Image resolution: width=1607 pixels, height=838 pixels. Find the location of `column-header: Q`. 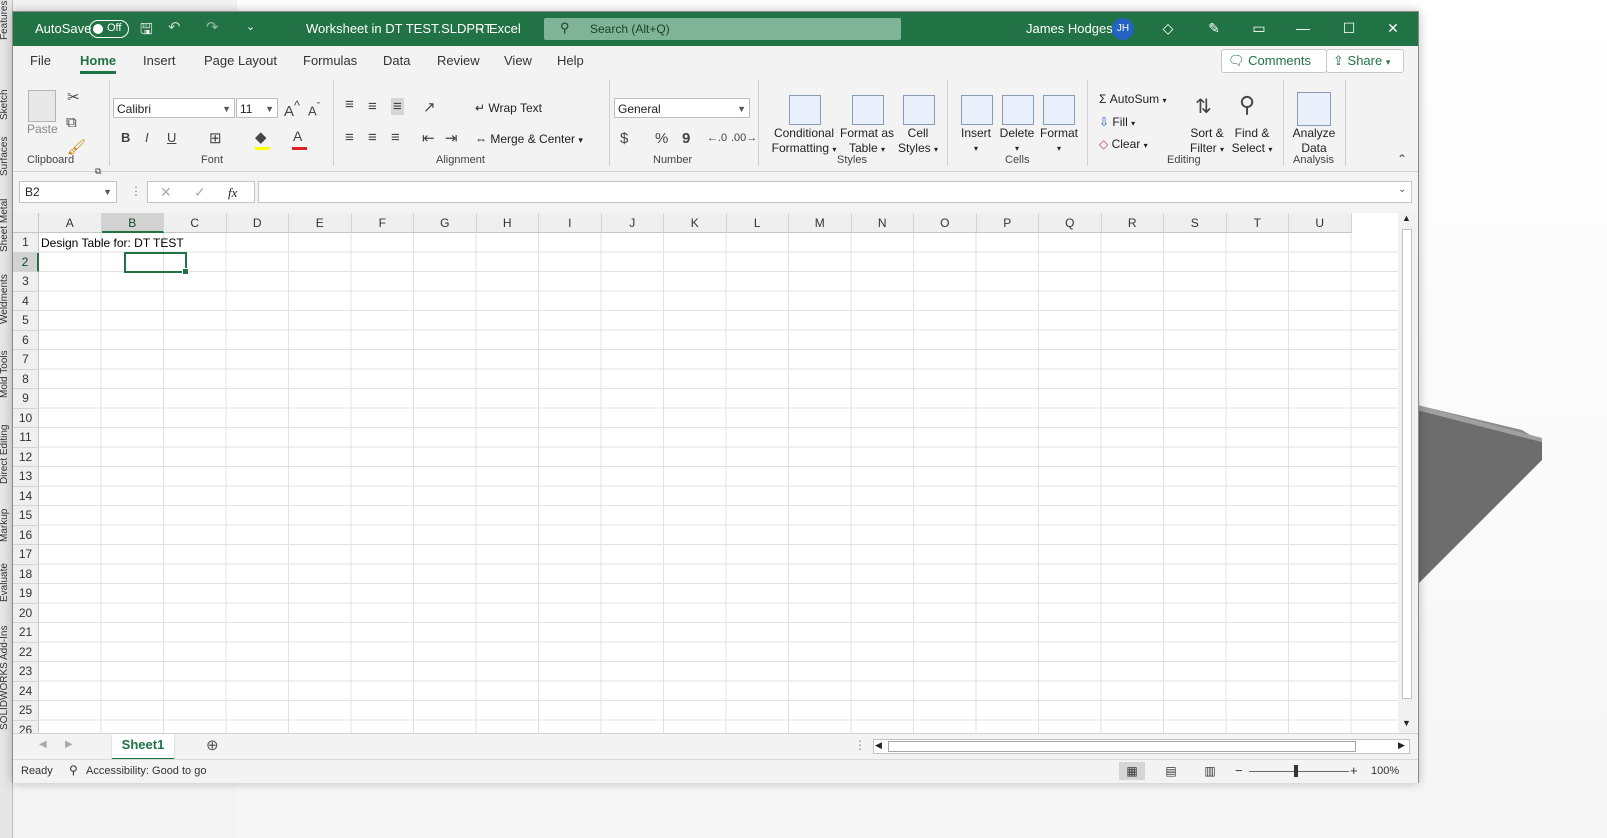

column-header: Q is located at coordinates (1070, 223).